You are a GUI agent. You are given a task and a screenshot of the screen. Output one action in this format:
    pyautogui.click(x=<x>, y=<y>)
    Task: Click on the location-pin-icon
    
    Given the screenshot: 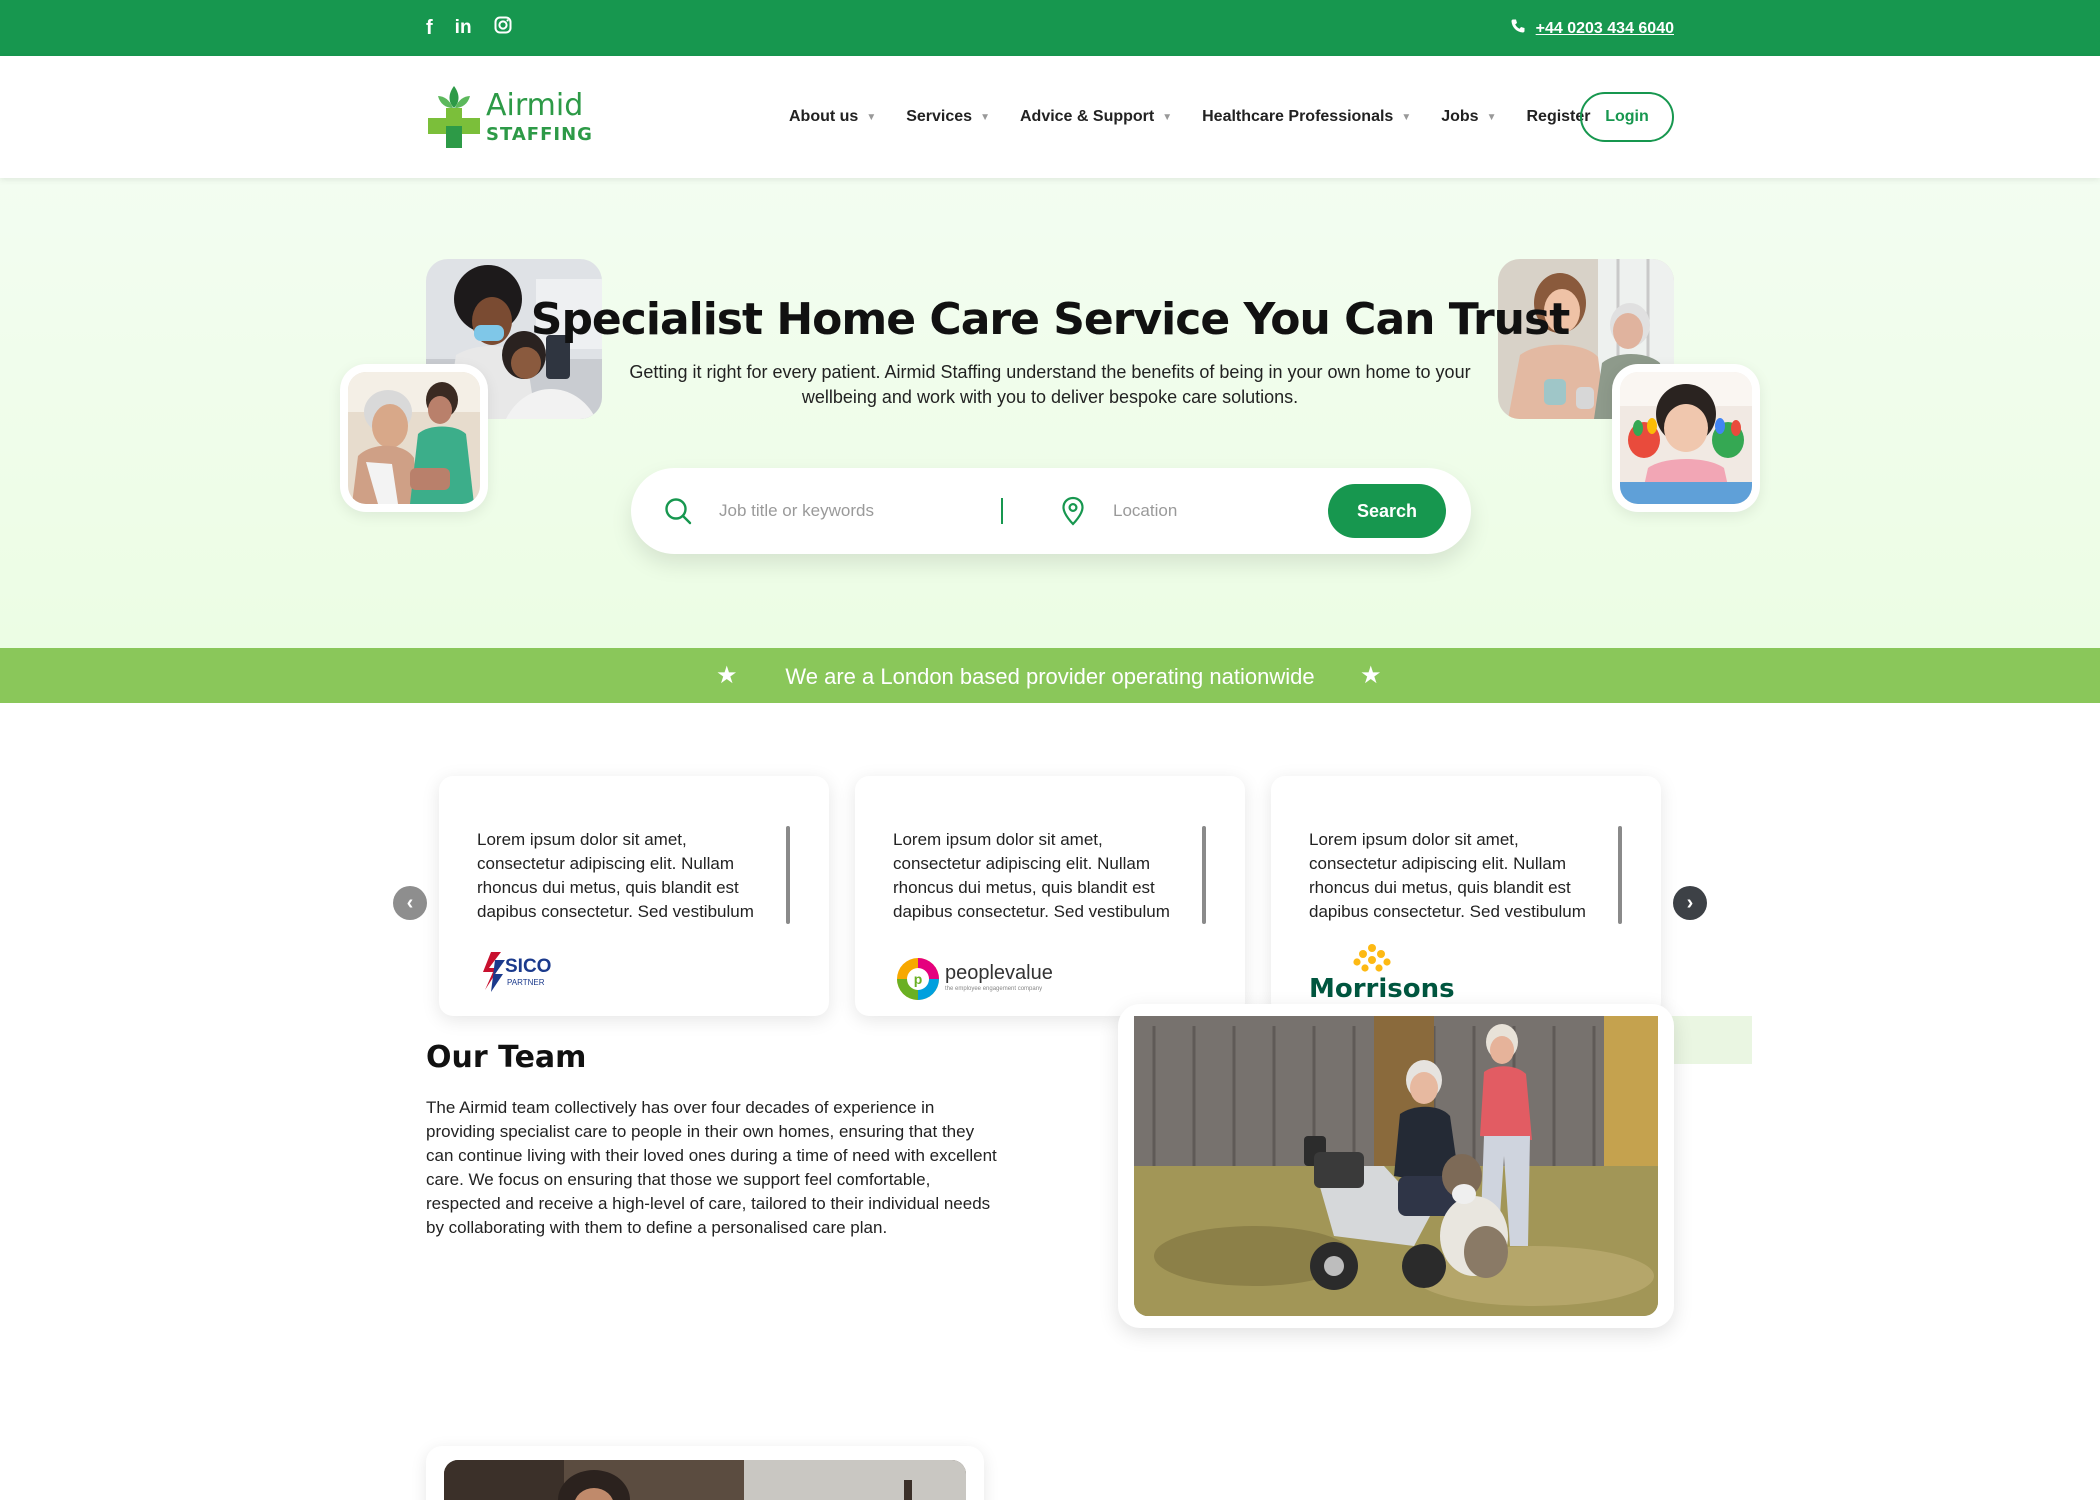 What is the action you would take?
    pyautogui.click(x=1073, y=513)
    